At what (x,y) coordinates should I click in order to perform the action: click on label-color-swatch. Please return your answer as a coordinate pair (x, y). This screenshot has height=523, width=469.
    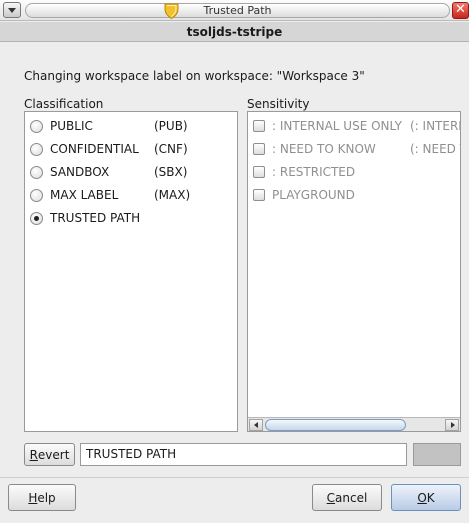
    Looking at the image, I should click on (437, 454).